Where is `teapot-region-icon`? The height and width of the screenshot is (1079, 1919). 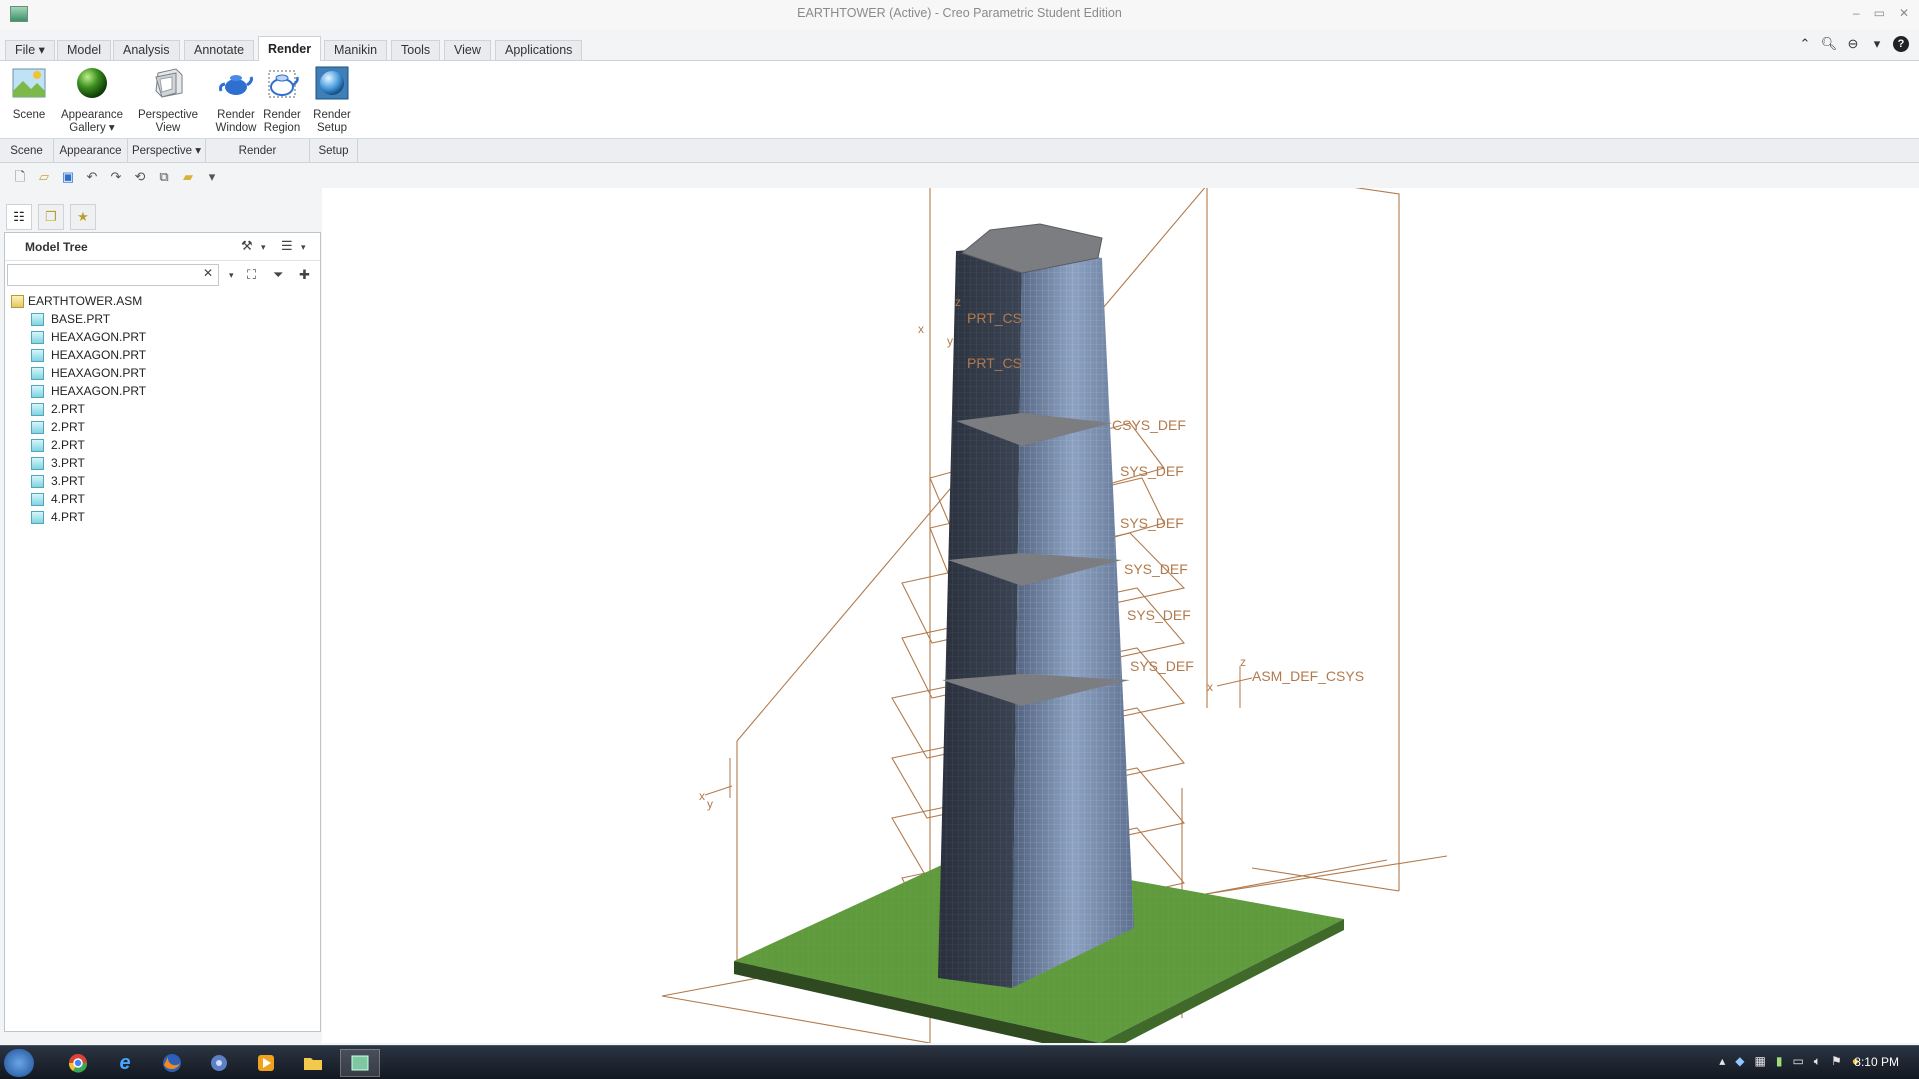
teapot-region-icon is located at coordinates (283, 84).